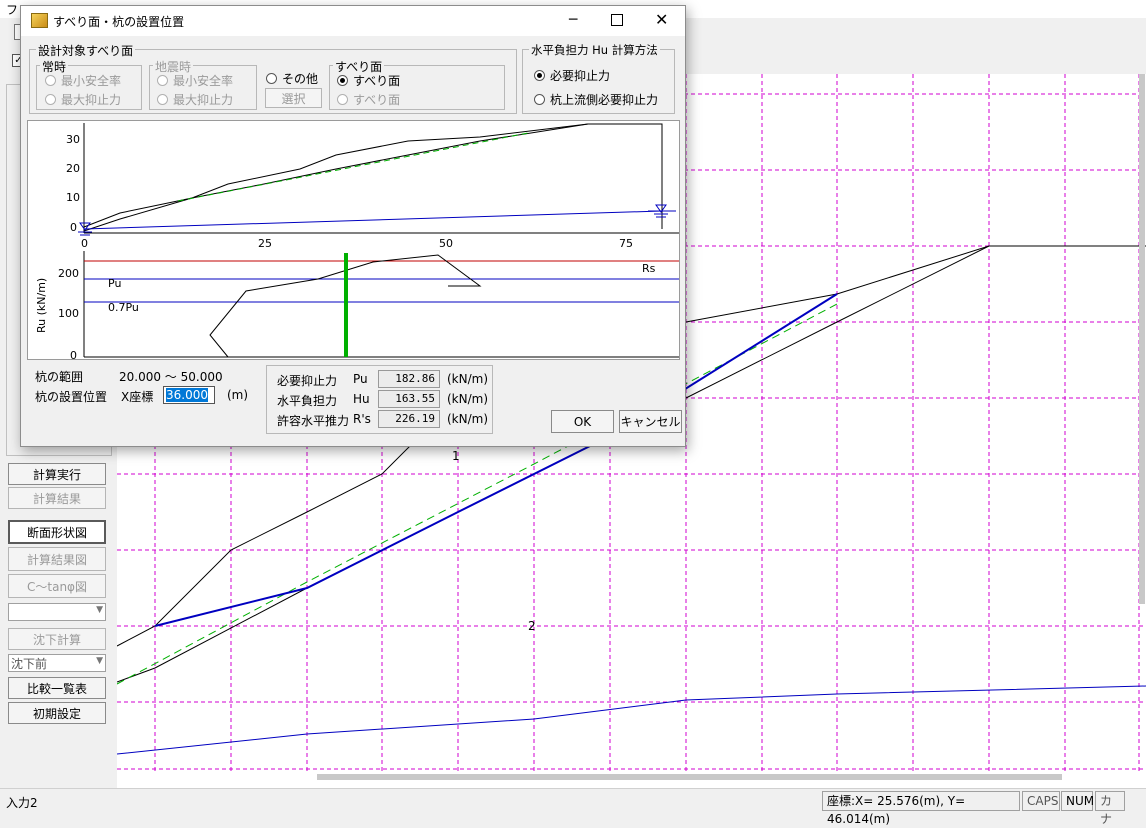  I want to click on calc-result-button: 計算結果, so click(57, 498).